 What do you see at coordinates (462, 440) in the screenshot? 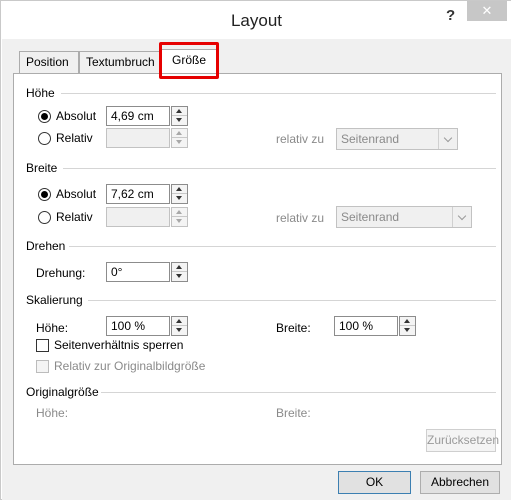
I see `reset-button: Zurücksetzen` at bounding box center [462, 440].